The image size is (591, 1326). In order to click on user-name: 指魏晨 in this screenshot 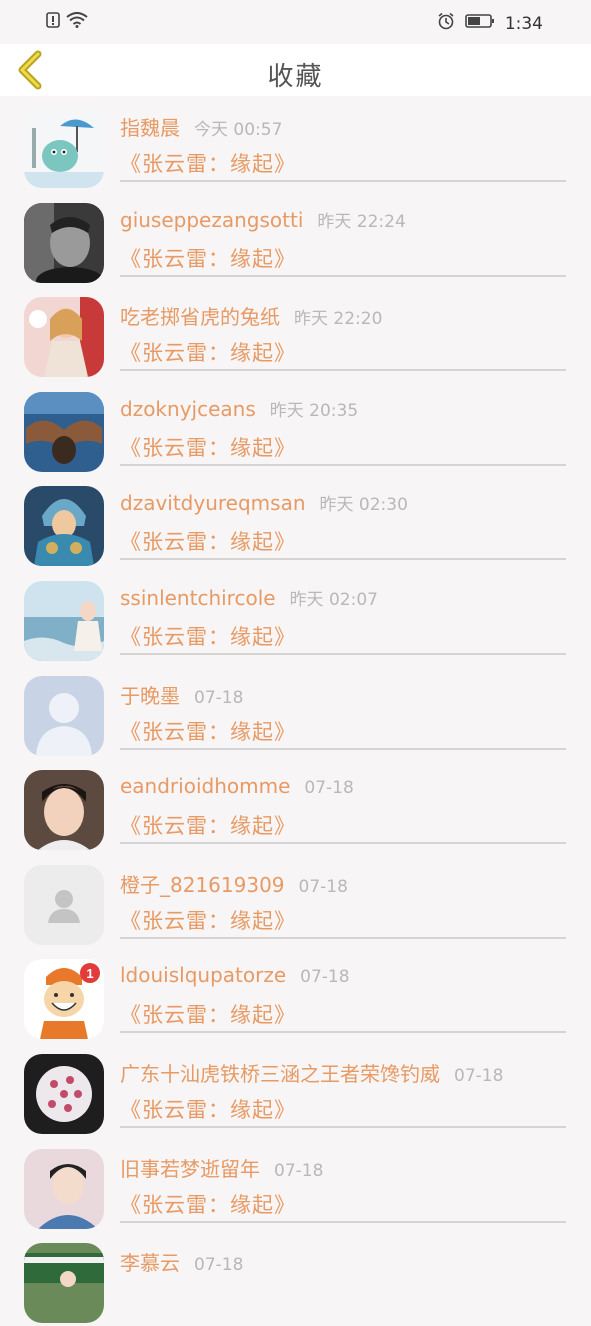, I will do `click(150, 128)`.